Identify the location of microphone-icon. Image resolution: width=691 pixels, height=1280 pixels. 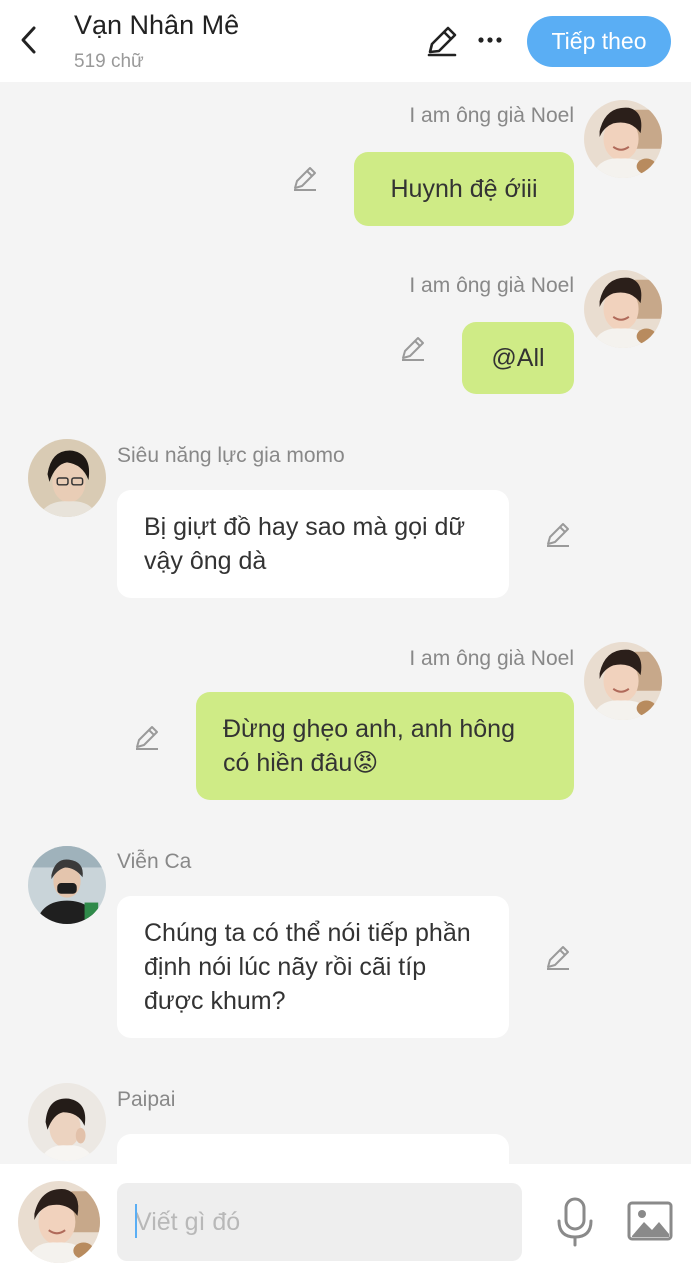
(575, 1222).